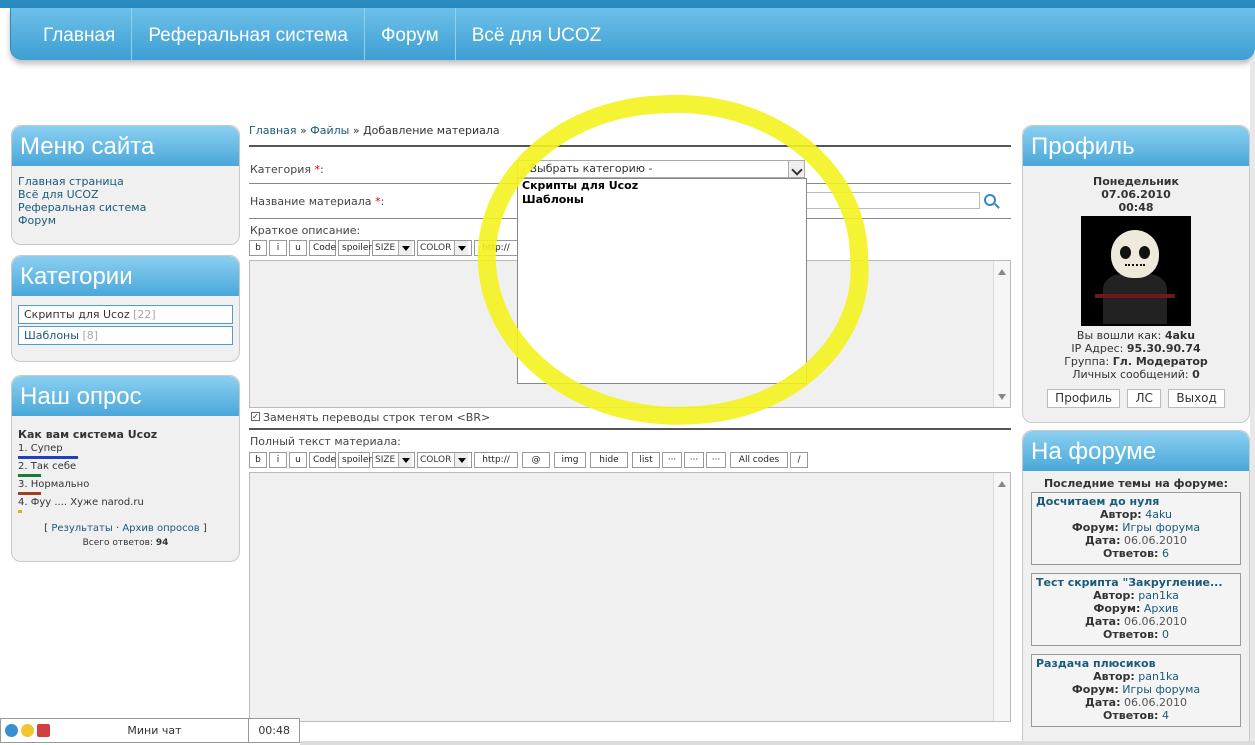  I want to click on short-desc-label: Краткое описание:, so click(305, 230).